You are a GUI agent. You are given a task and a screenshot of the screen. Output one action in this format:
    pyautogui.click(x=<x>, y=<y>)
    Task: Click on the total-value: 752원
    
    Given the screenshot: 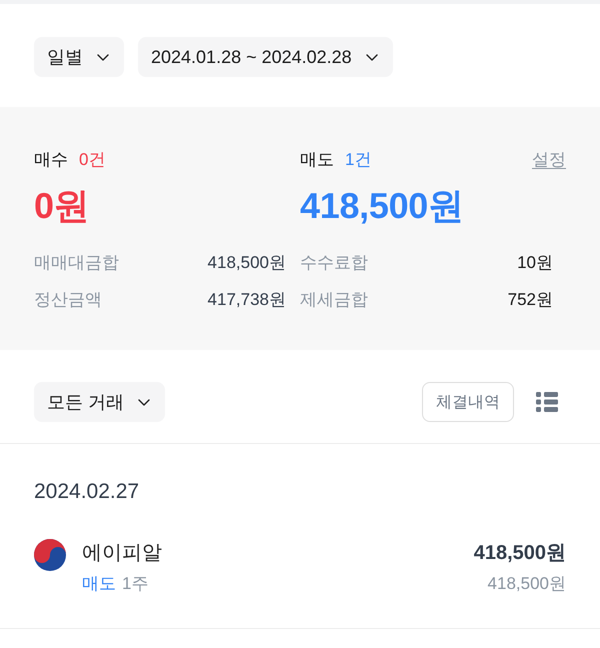 What is the action you would take?
    pyautogui.click(x=530, y=300)
    